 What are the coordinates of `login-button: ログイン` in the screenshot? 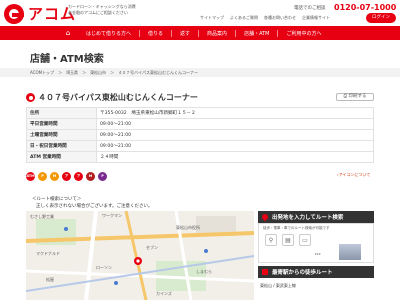 It's located at (381, 18).